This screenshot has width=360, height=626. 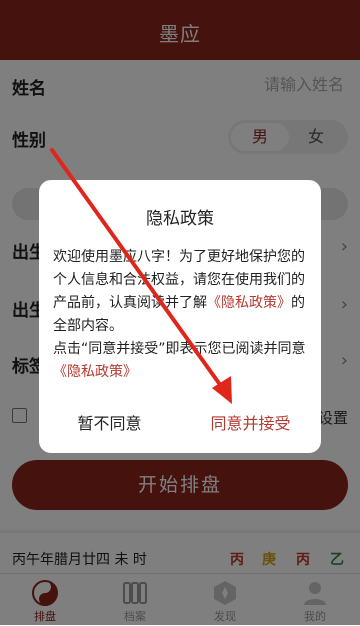 What do you see at coordinates (180, 219) in the screenshot?
I see `dialog-title: 隐私政策` at bounding box center [180, 219].